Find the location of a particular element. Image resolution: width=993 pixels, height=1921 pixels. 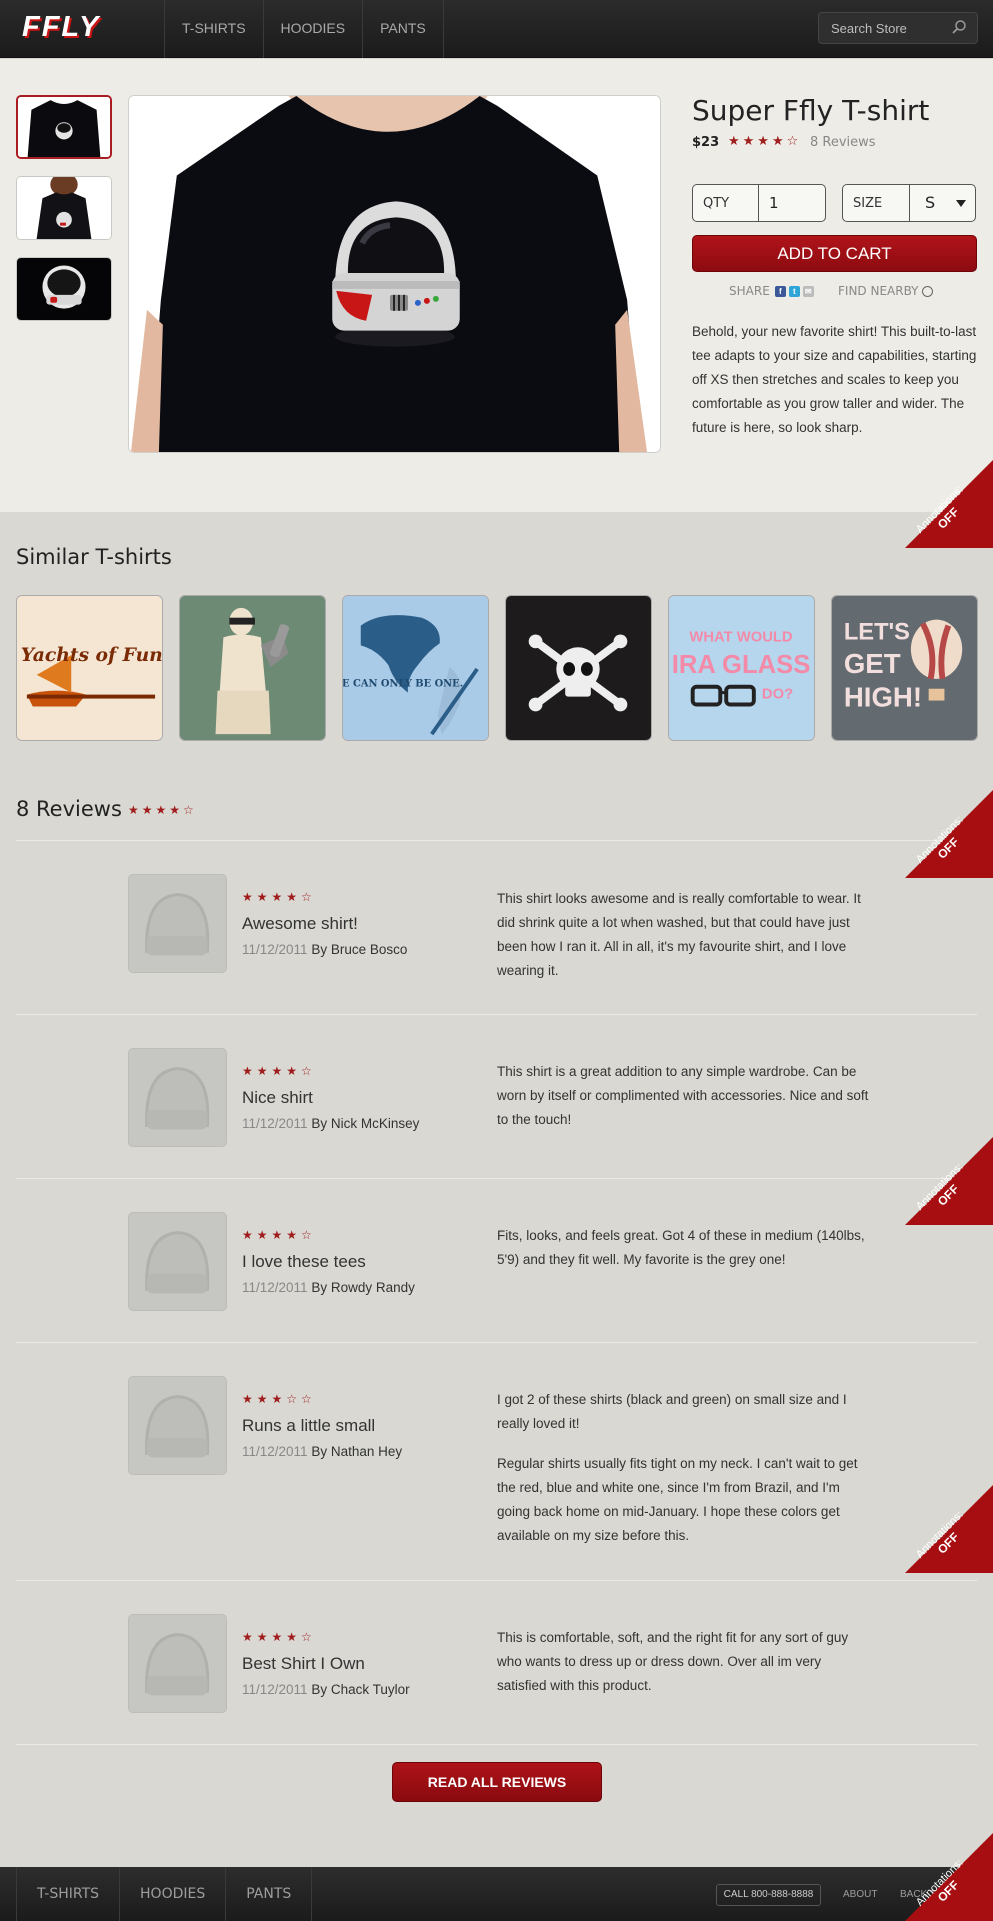

top-navbar: FFLY T-SHIRTS HOODIES PANTS is located at coordinates (496, 29).